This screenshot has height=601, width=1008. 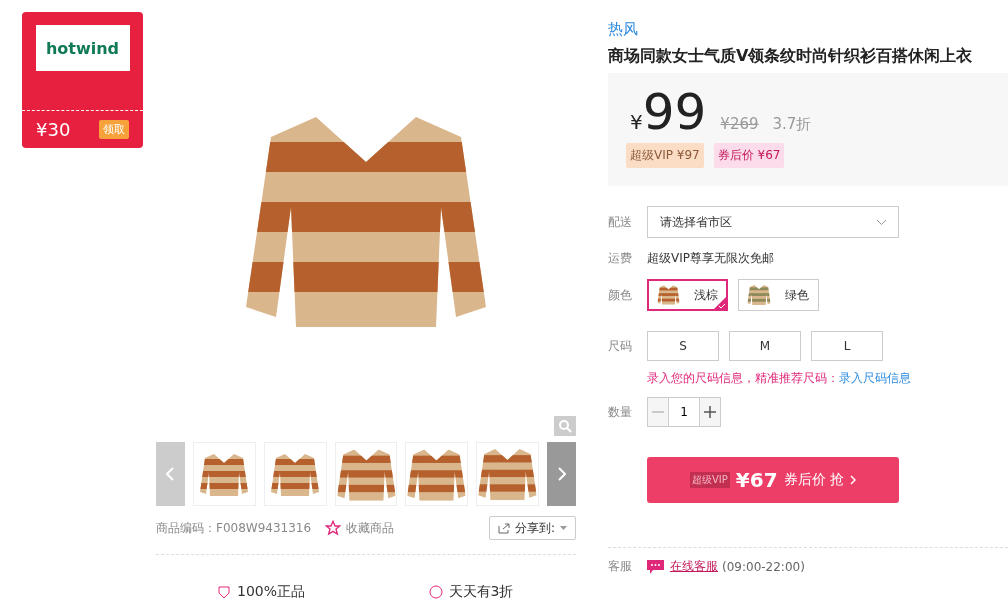 What do you see at coordinates (665, 155) in the screenshot?
I see `vip-price-tag: 超级VIP ¥97` at bounding box center [665, 155].